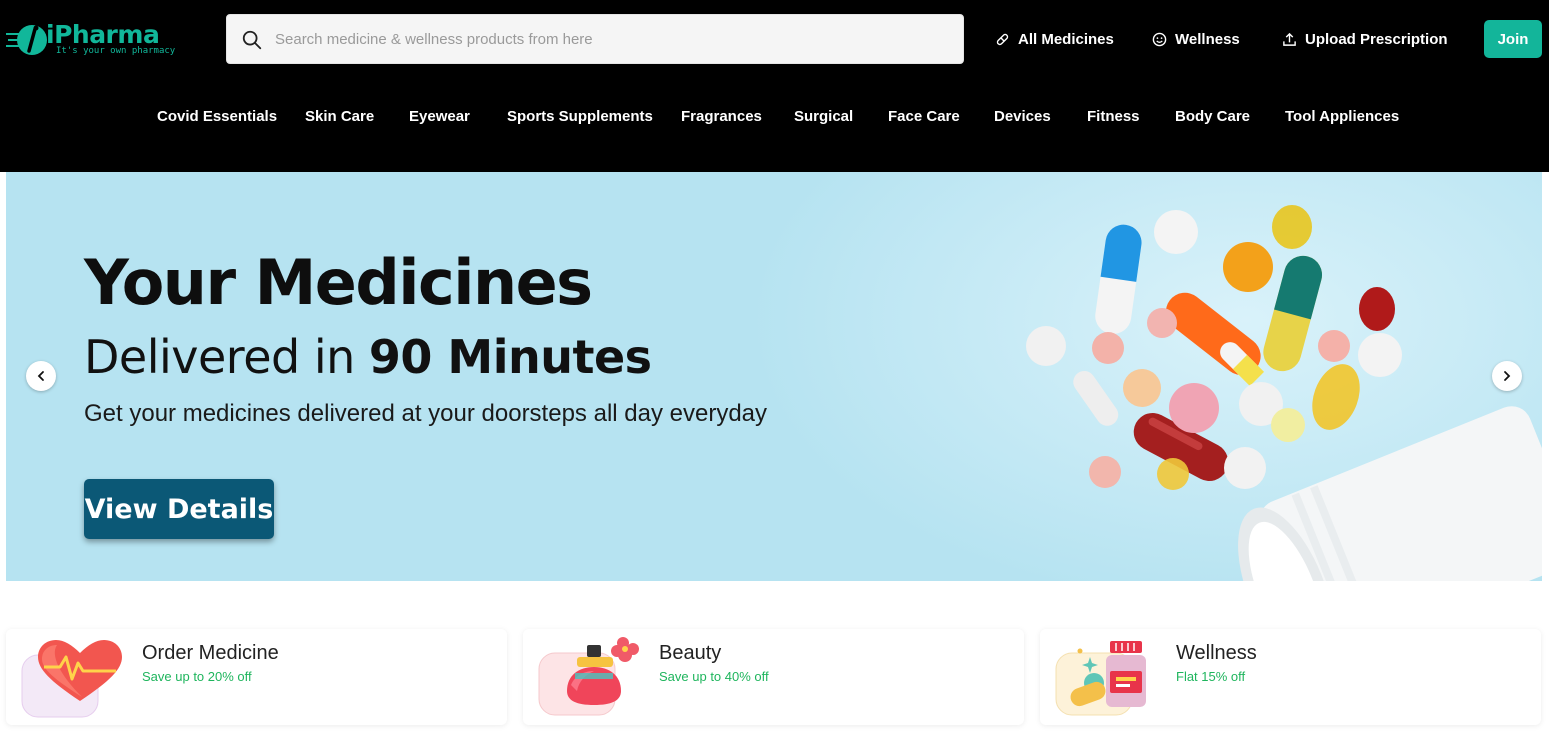 This screenshot has height=744, width=1549. I want to click on carousel-prev-button, so click(41, 376).